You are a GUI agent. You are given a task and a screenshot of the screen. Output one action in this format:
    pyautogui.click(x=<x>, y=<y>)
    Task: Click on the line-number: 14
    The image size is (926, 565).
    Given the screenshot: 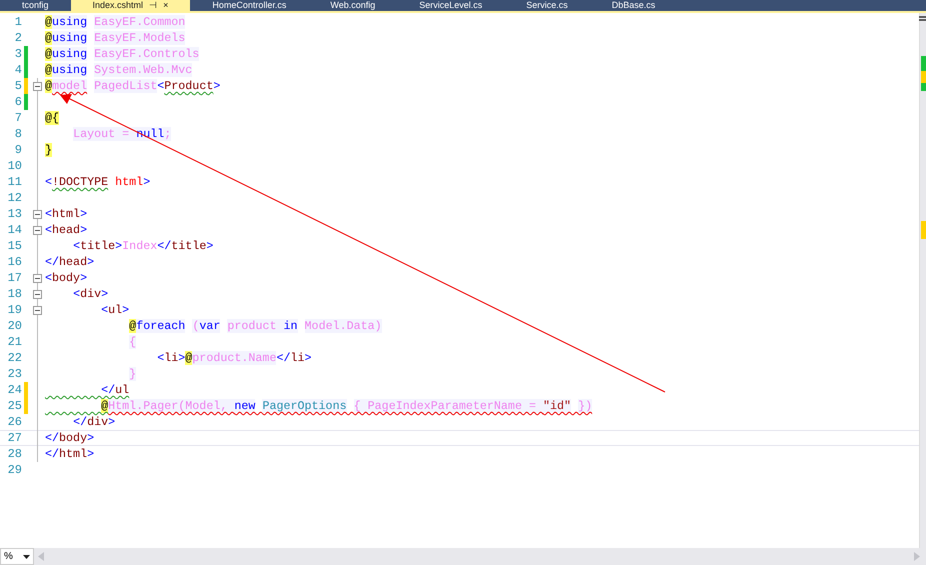 What is the action you would take?
    pyautogui.click(x=14, y=230)
    